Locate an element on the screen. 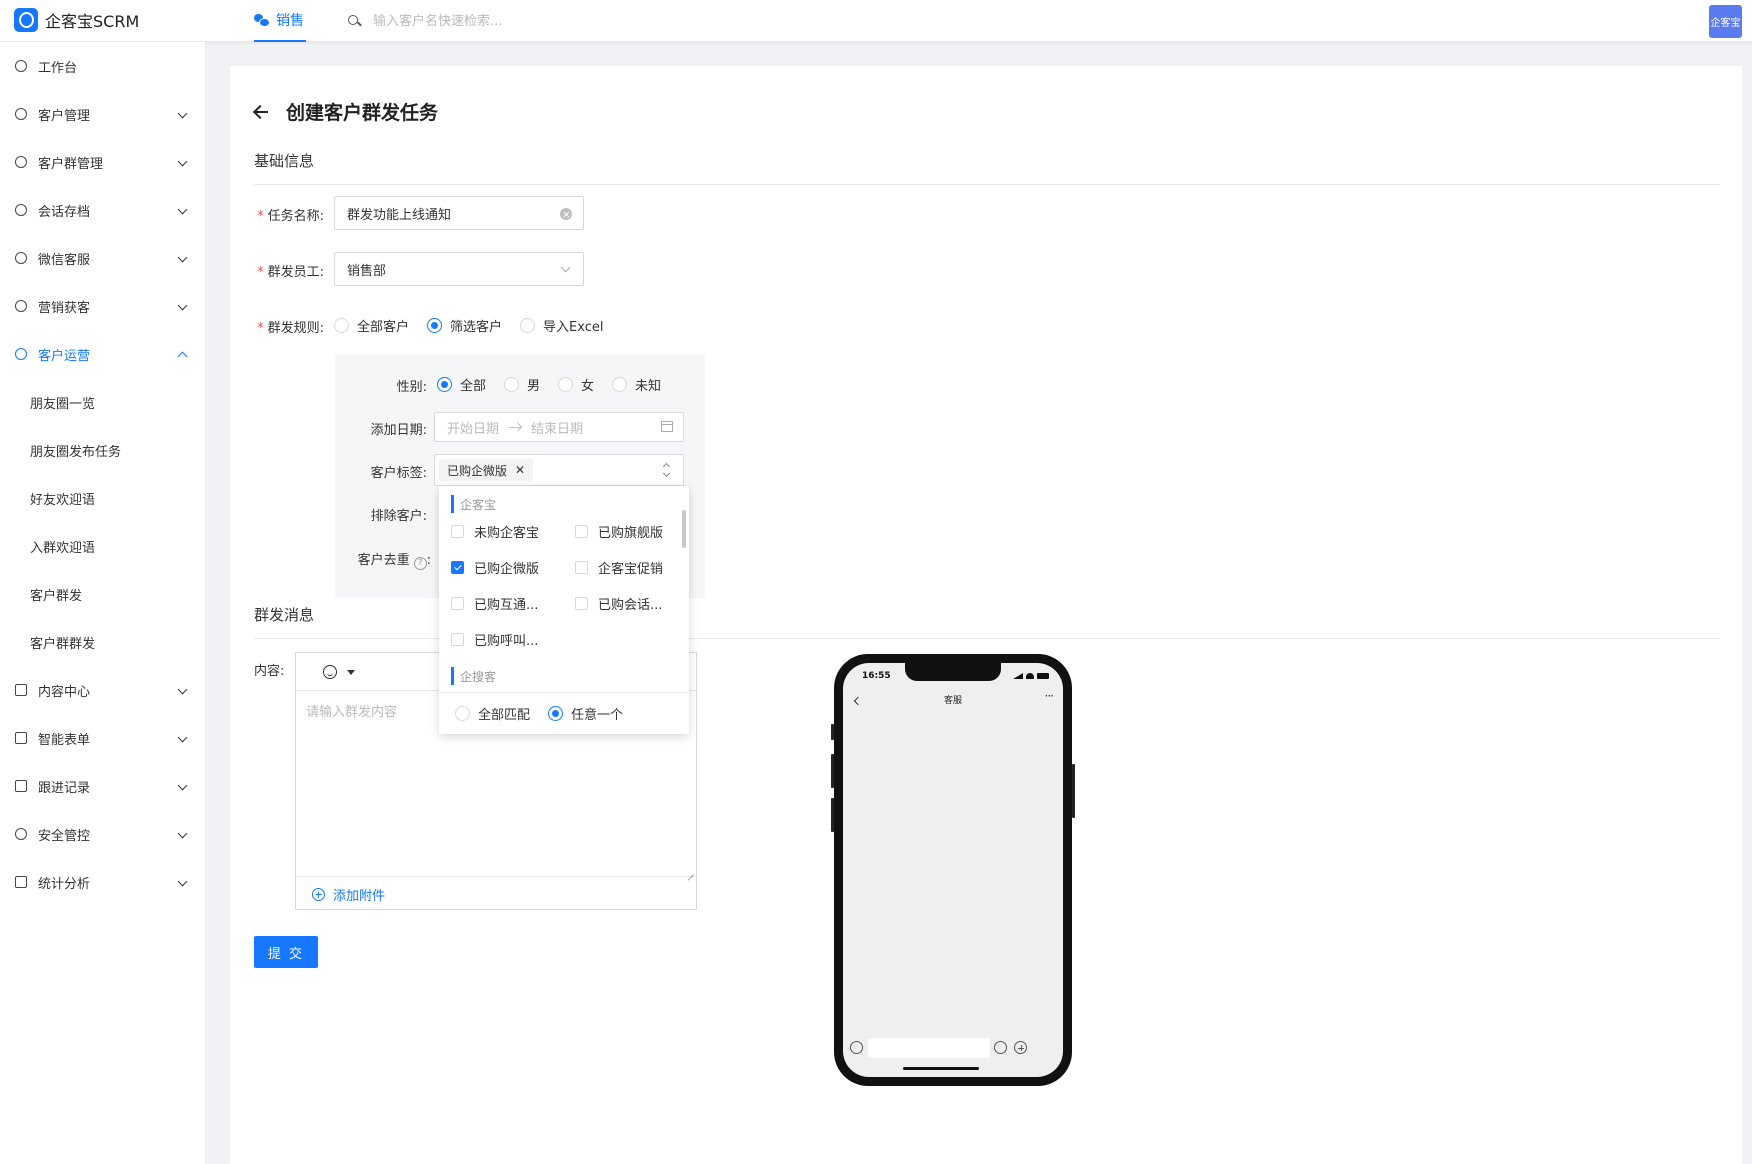 The height and width of the screenshot is (1164, 1752). date-range-picker: 开始日期 结束日期 is located at coordinates (559, 427).